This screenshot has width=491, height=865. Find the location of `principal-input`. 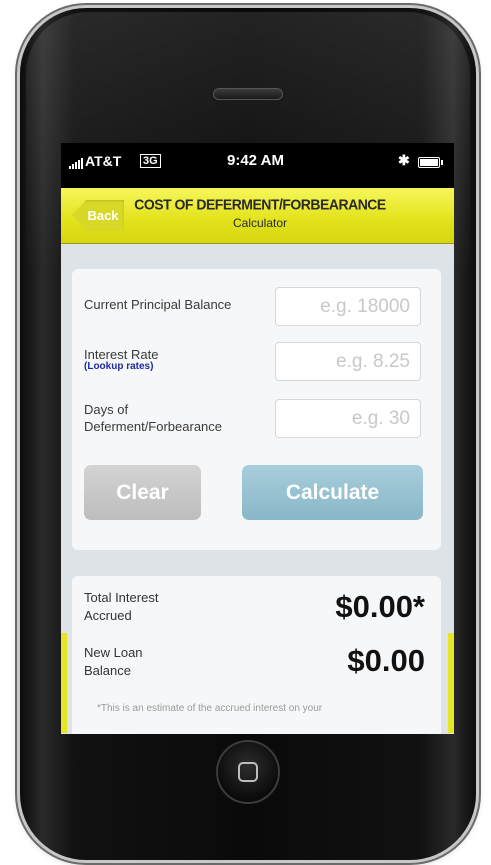

principal-input is located at coordinates (348, 306).